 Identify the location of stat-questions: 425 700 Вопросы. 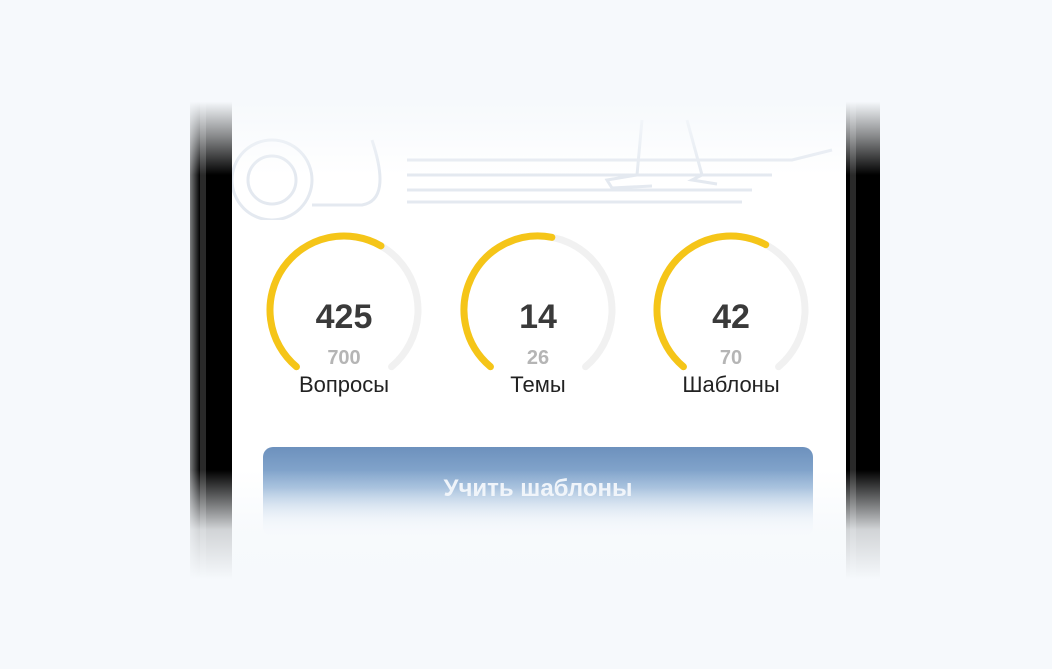
(344, 320).